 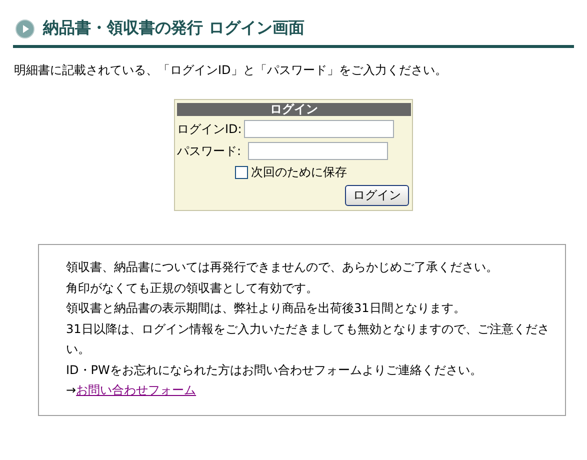 I want to click on play-icon, so click(x=25, y=28).